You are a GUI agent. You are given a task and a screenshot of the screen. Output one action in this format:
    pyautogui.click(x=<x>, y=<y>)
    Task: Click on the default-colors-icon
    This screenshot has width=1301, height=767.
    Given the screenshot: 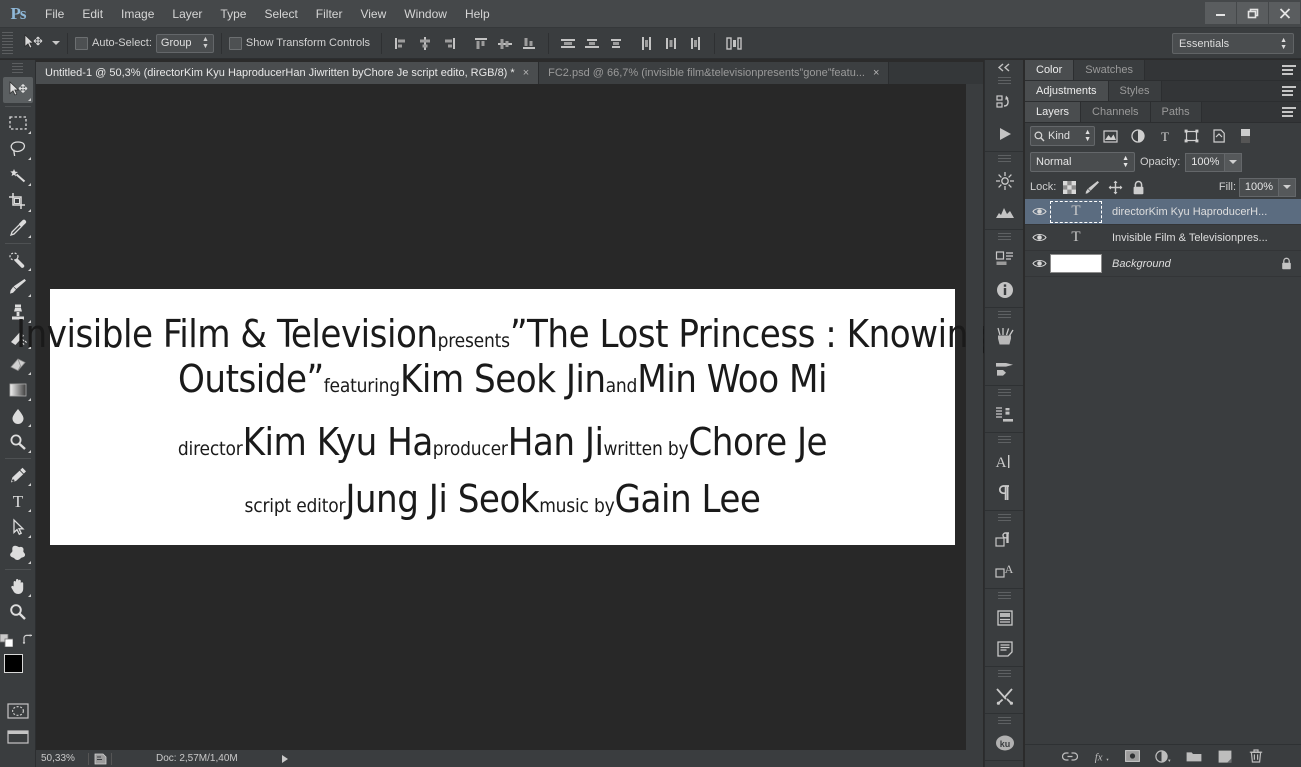 What is the action you would take?
    pyautogui.click(x=6, y=640)
    